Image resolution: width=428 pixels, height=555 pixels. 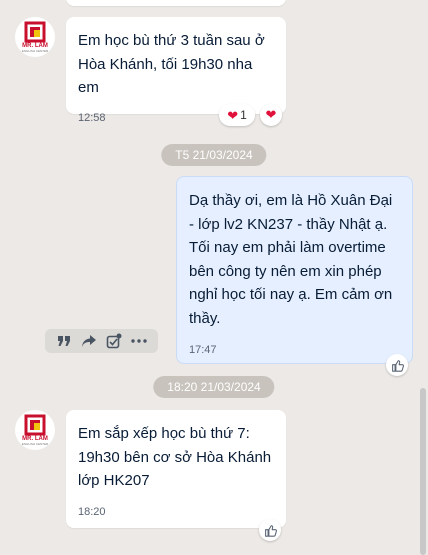 What do you see at coordinates (214, 387) in the screenshot?
I see `date-separator: 18:20 21/03/2024` at bounding box center [214, 387].